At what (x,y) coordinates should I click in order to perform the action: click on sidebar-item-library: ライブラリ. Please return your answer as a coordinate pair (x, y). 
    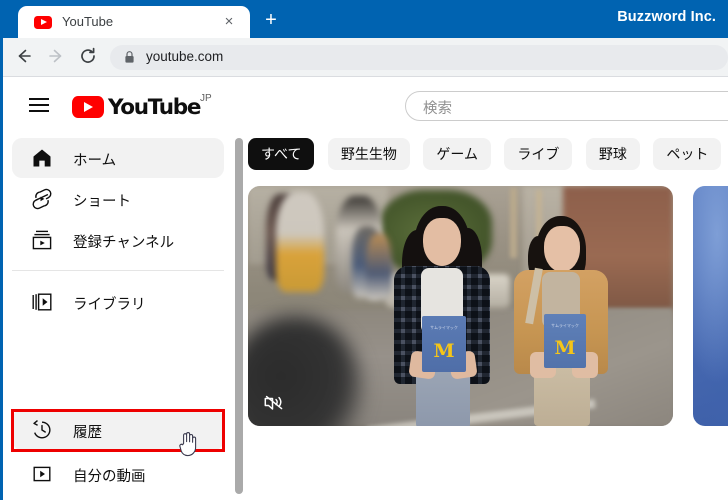
    Looking at the image, I should click on (118, 302).